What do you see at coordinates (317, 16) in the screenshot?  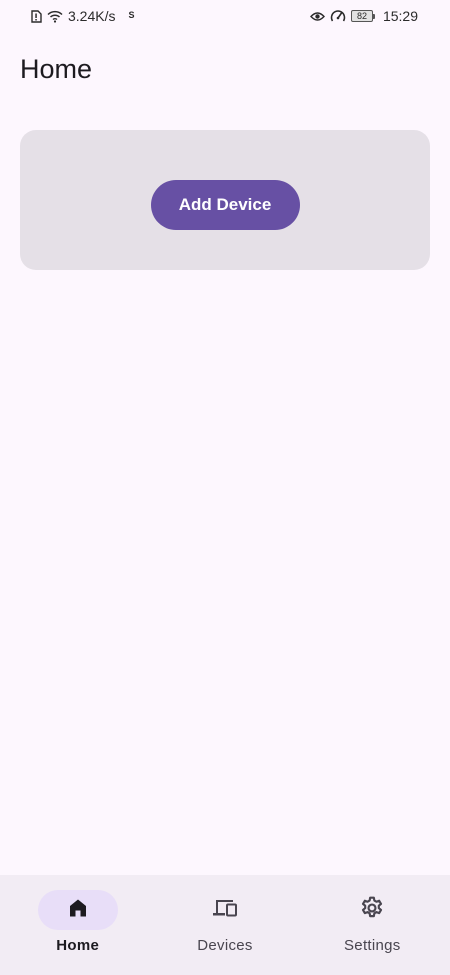 I see `eye-icon` at bounding box center [317, 16].